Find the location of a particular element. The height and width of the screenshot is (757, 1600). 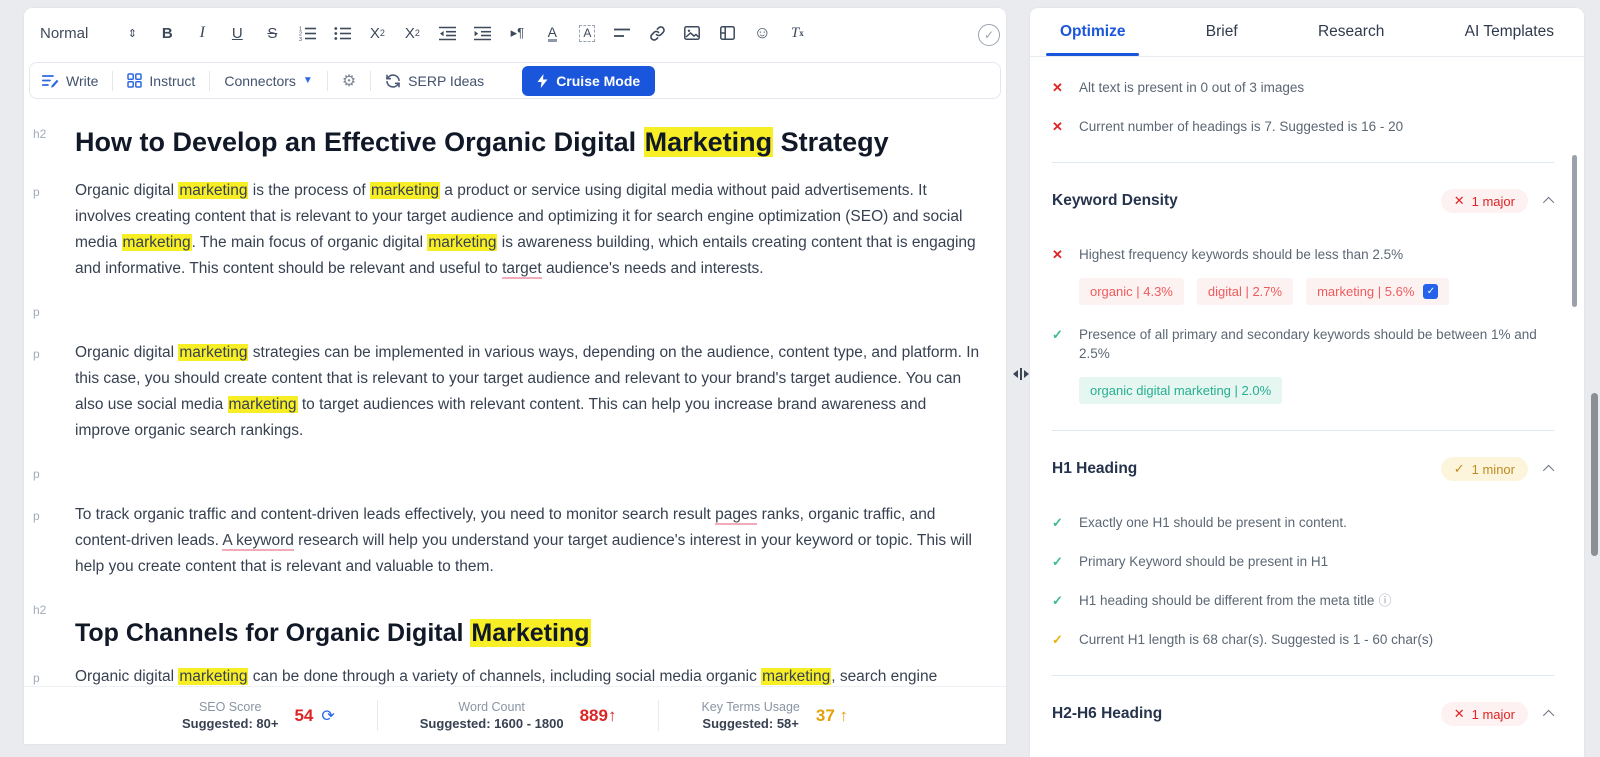

image-icon is located at coordinates (692, 33).